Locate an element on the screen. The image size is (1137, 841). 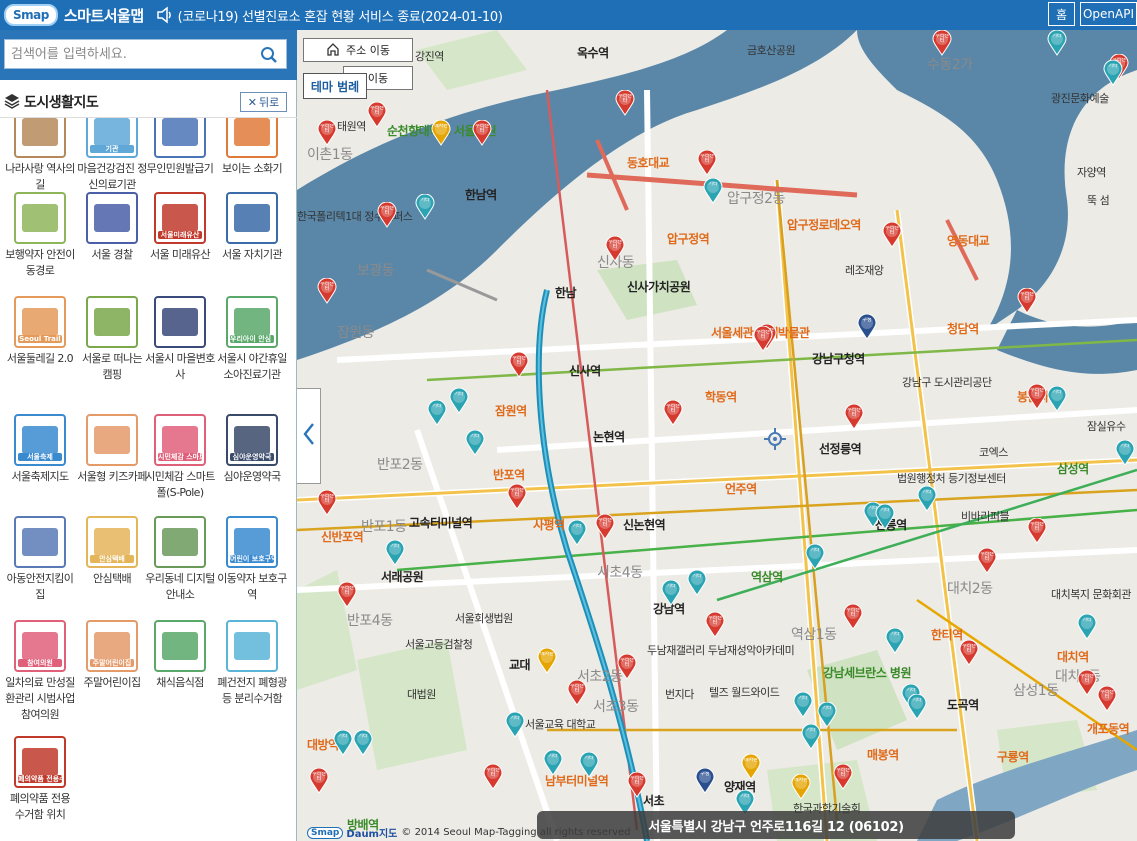
map-place-label: 태원역 is located at coordinates (351, 126).